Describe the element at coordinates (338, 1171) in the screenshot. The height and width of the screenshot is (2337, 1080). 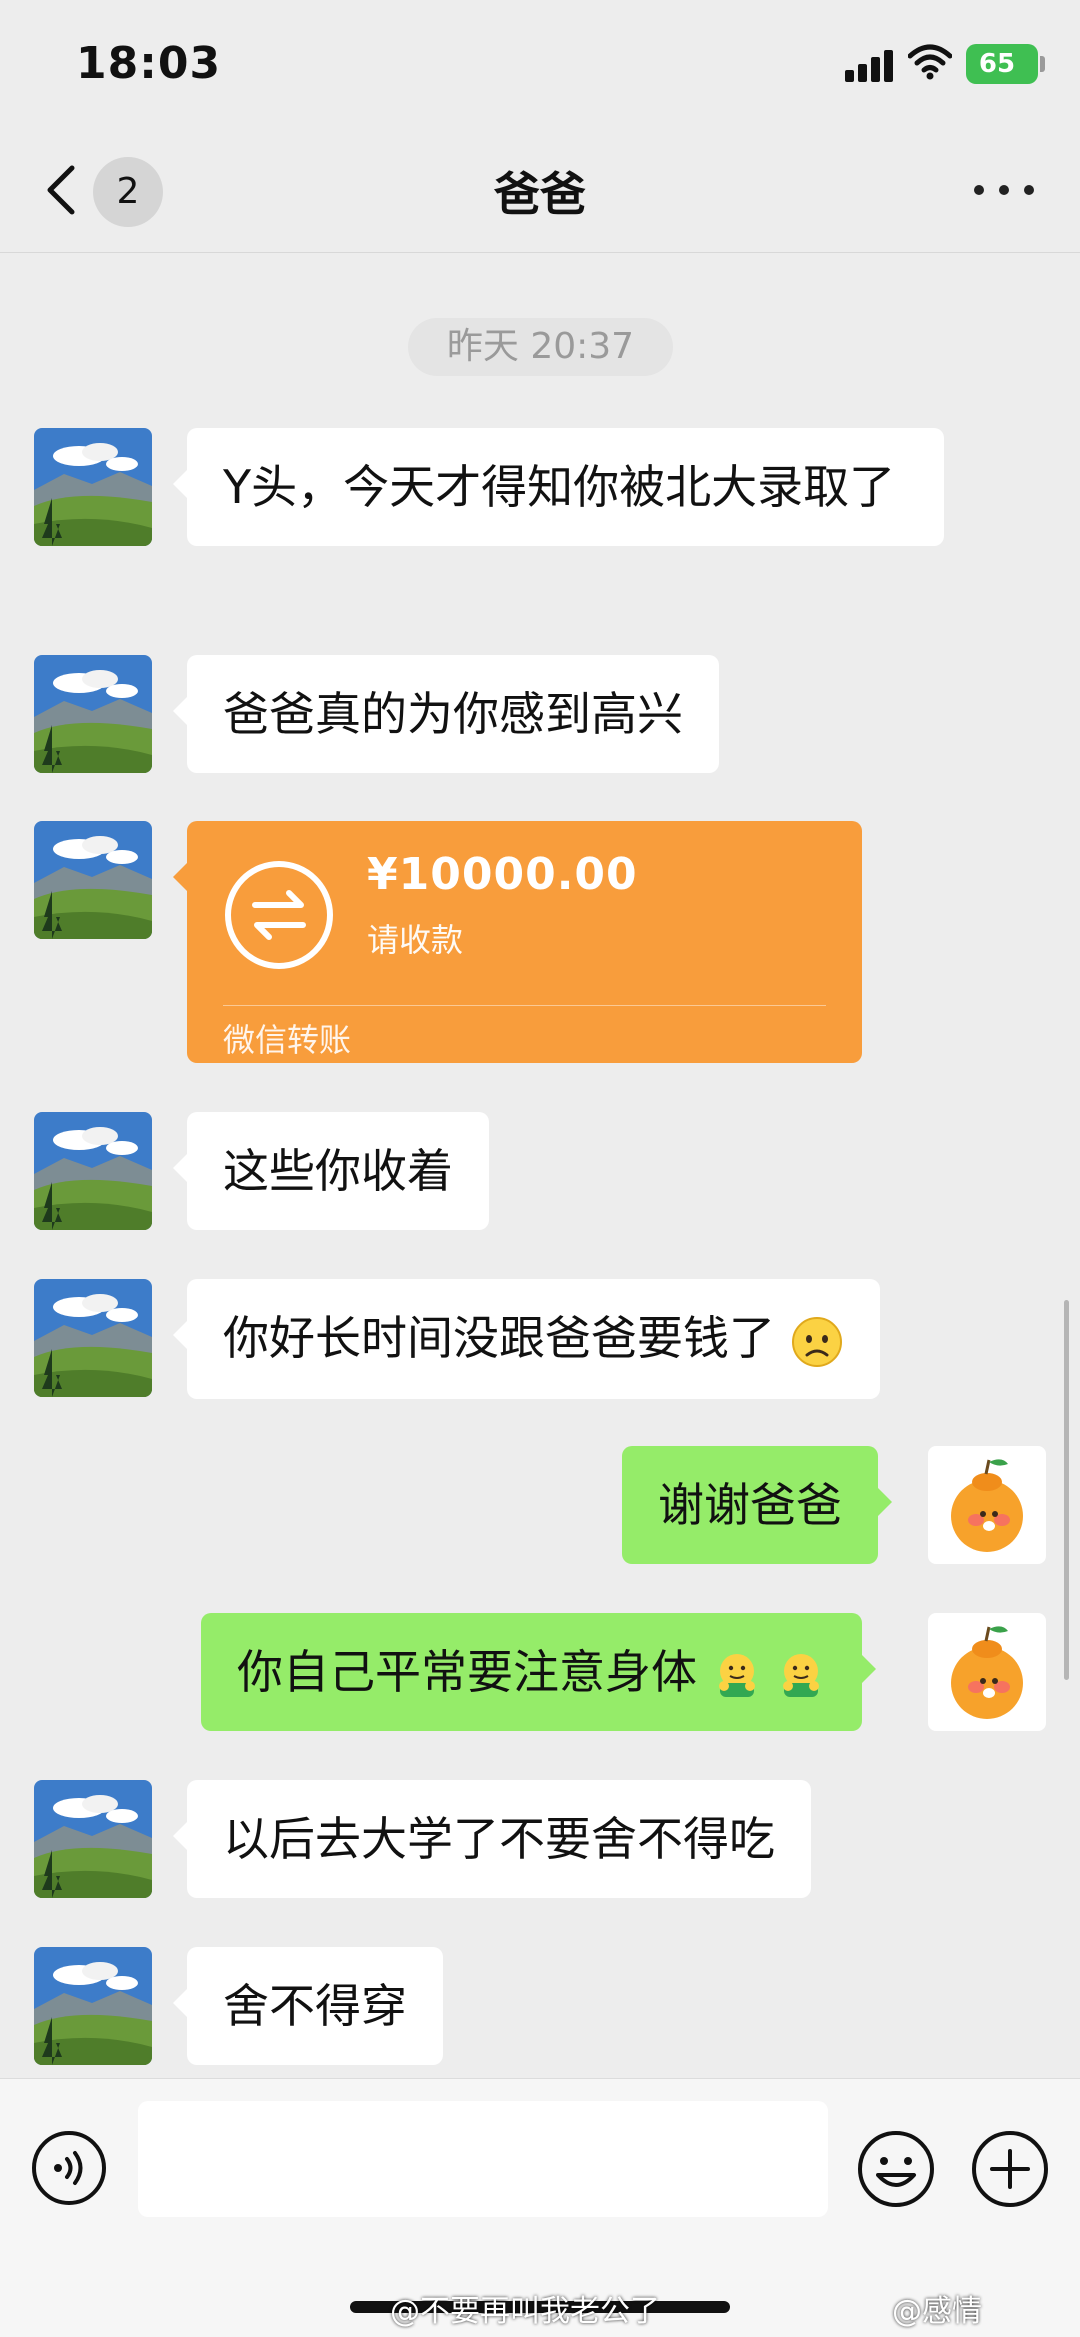
I see `message-text: 这些你收着` at that location.